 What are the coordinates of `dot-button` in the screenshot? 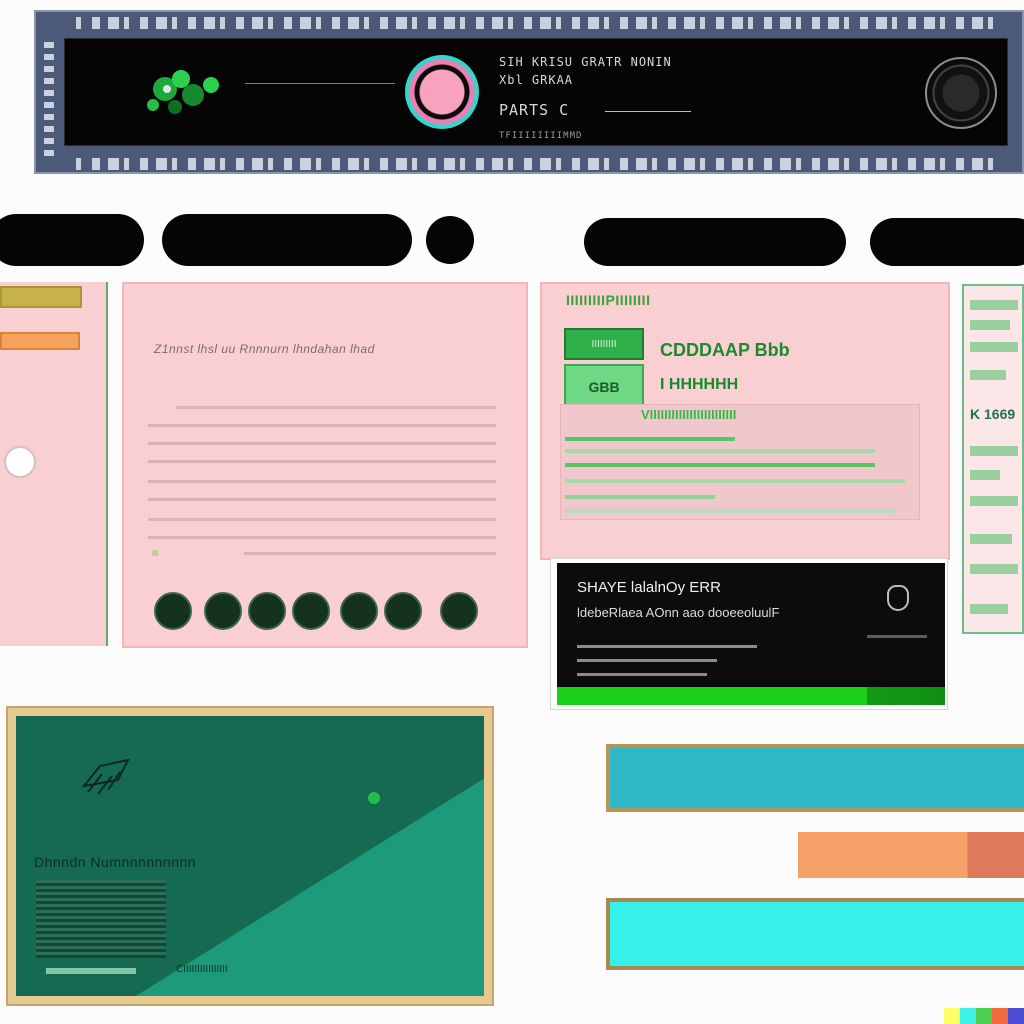 It's located at (450, 240).